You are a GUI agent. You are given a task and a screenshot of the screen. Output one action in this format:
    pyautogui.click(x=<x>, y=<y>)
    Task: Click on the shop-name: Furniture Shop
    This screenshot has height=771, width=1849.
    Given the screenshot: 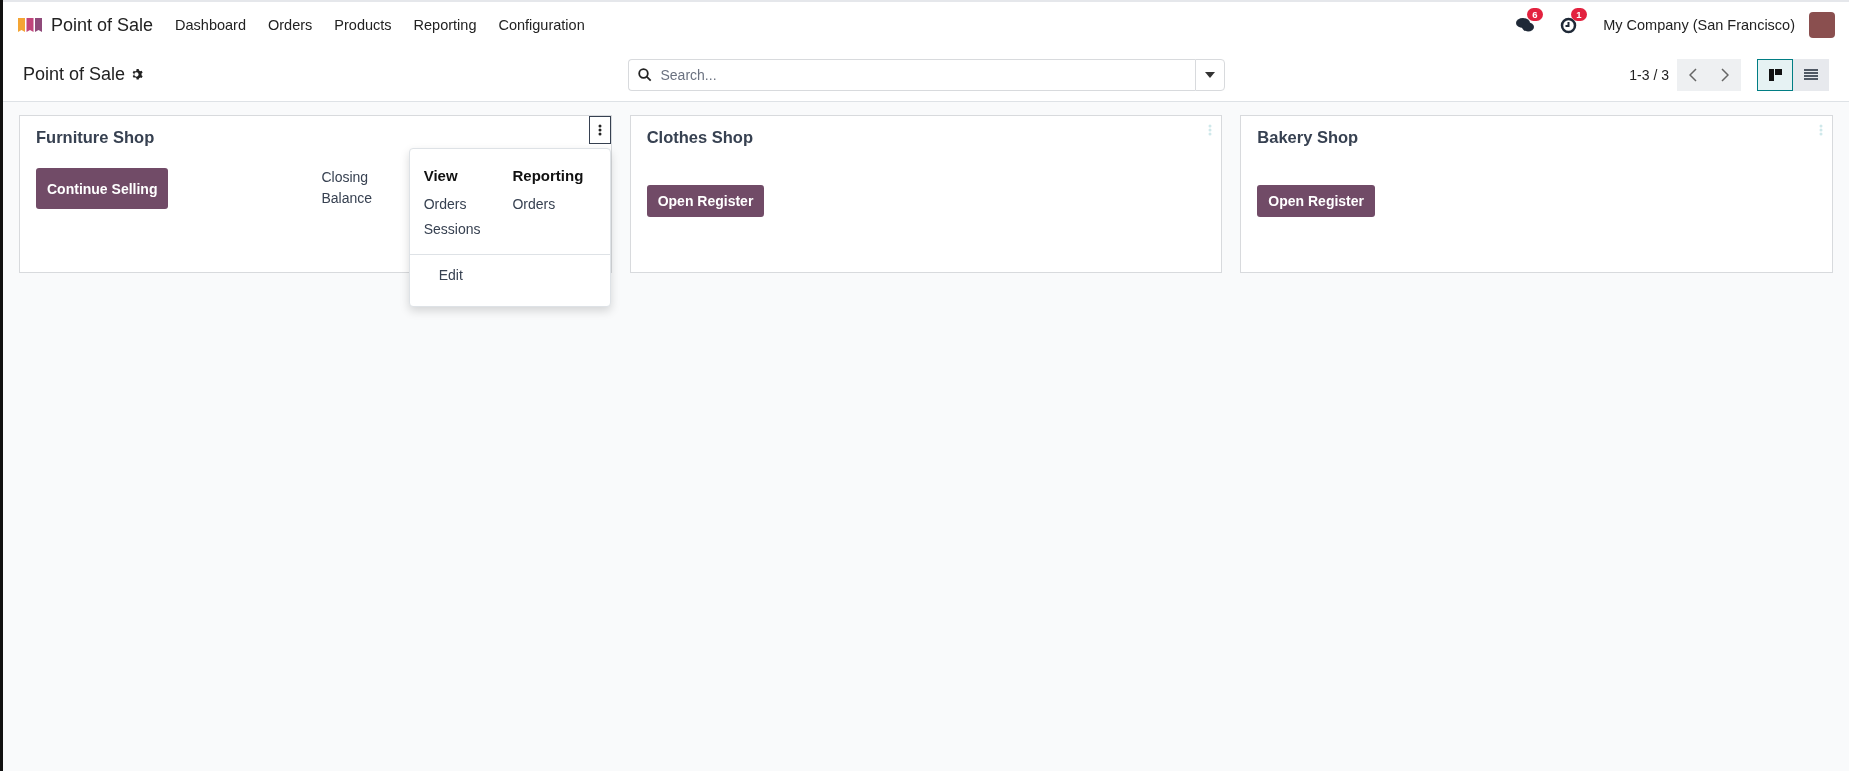 What is the action you would take?
    pyautogui.click(x=96, y=137)
    